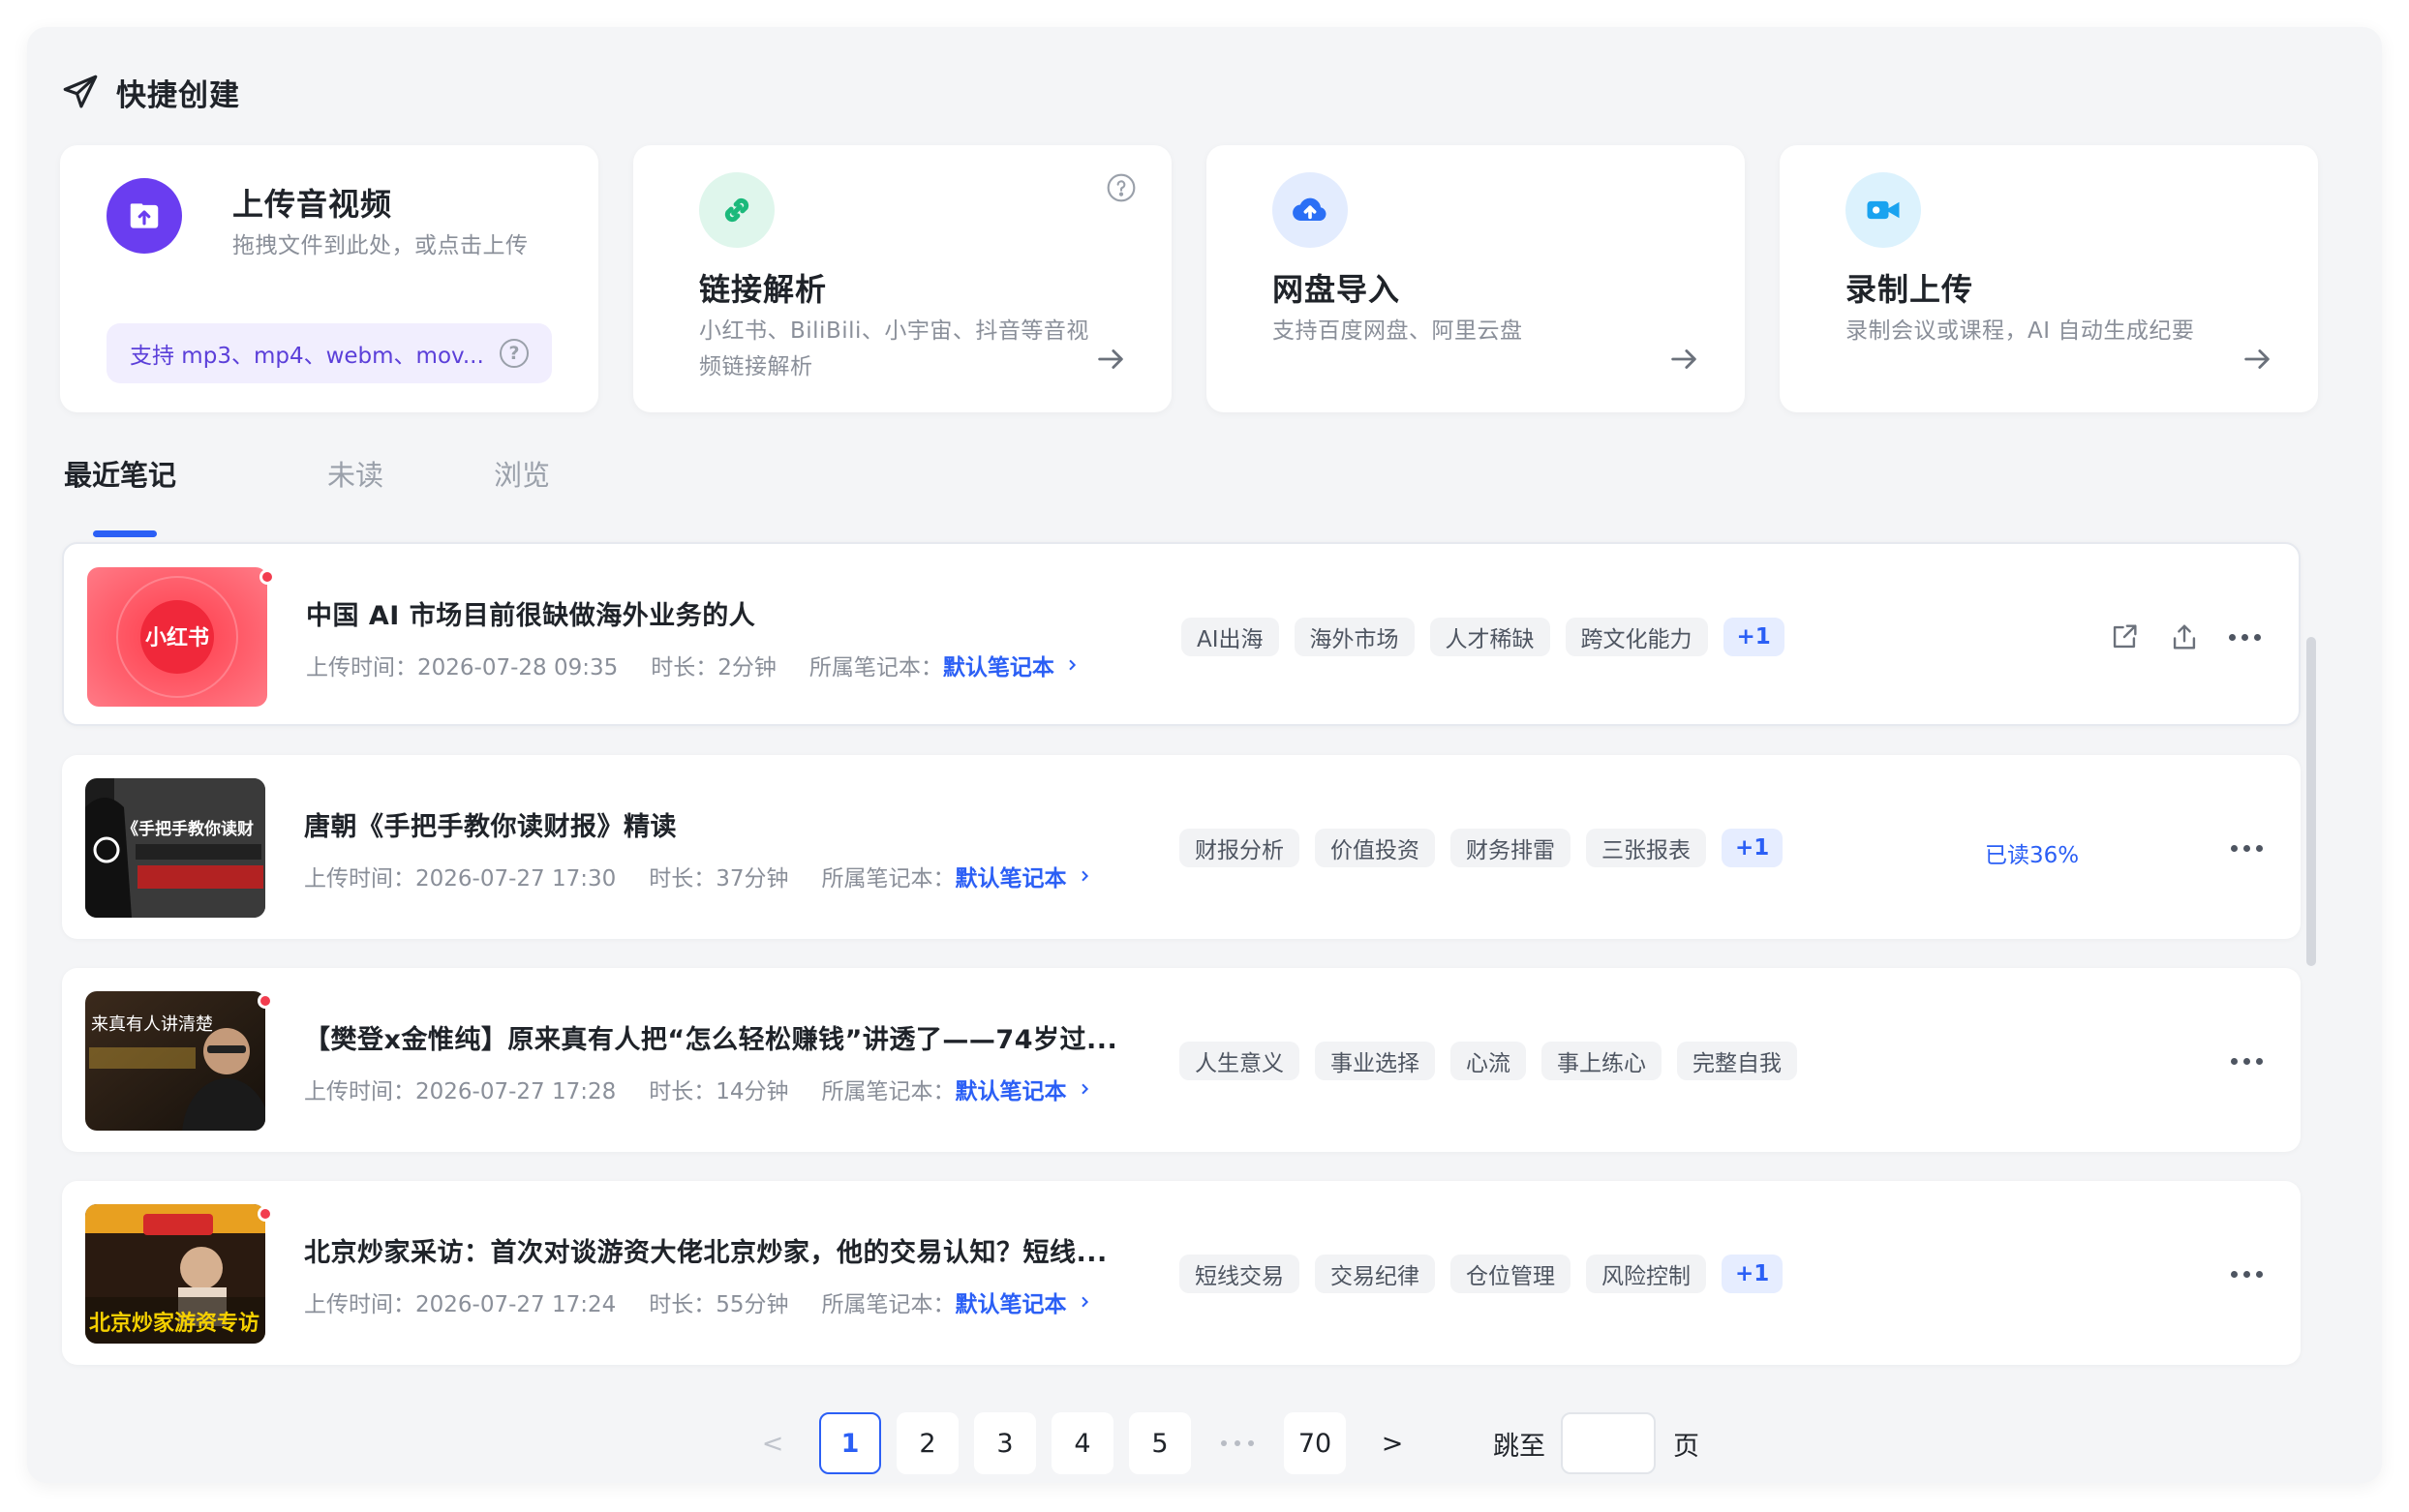  What do you see at coordinates (178, 95) in the screenshot?
I see `section-title: 快捷创建` at bounding box center [178, 95].